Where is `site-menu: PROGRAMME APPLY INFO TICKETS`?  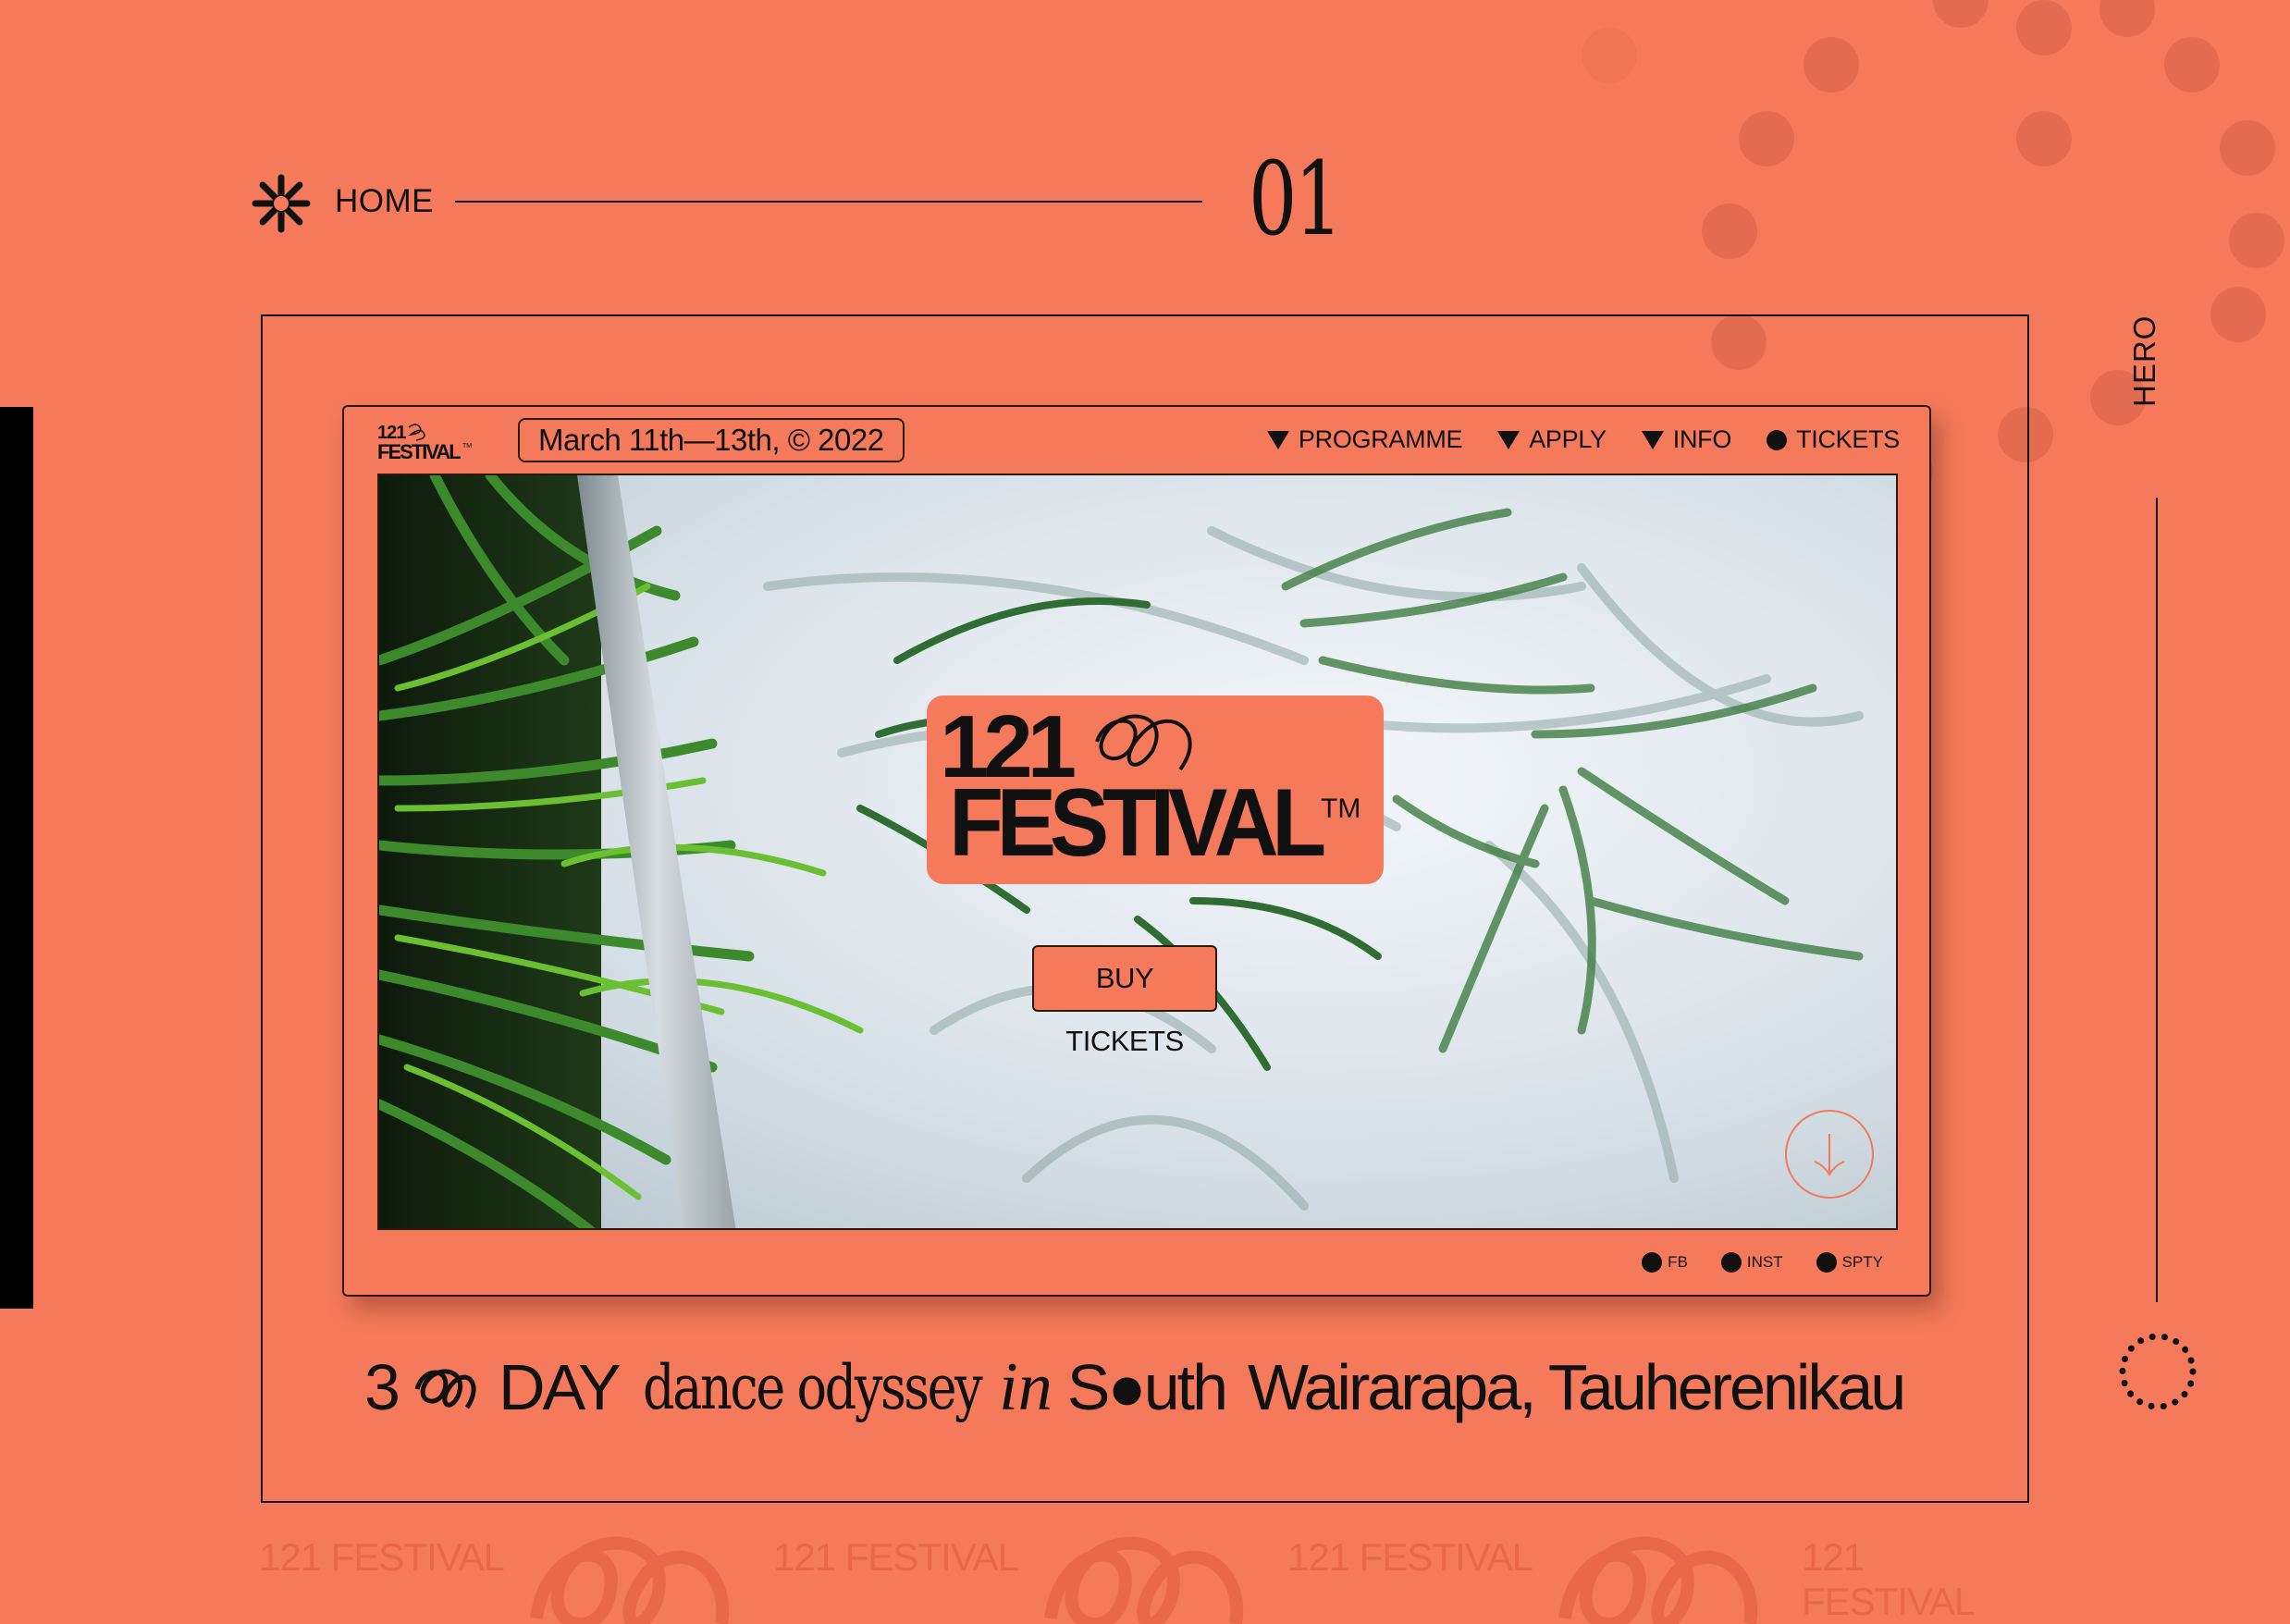 site-menu: PROGRAMME APPLY INFO TICKETS is located at coordinates (1583, 439).